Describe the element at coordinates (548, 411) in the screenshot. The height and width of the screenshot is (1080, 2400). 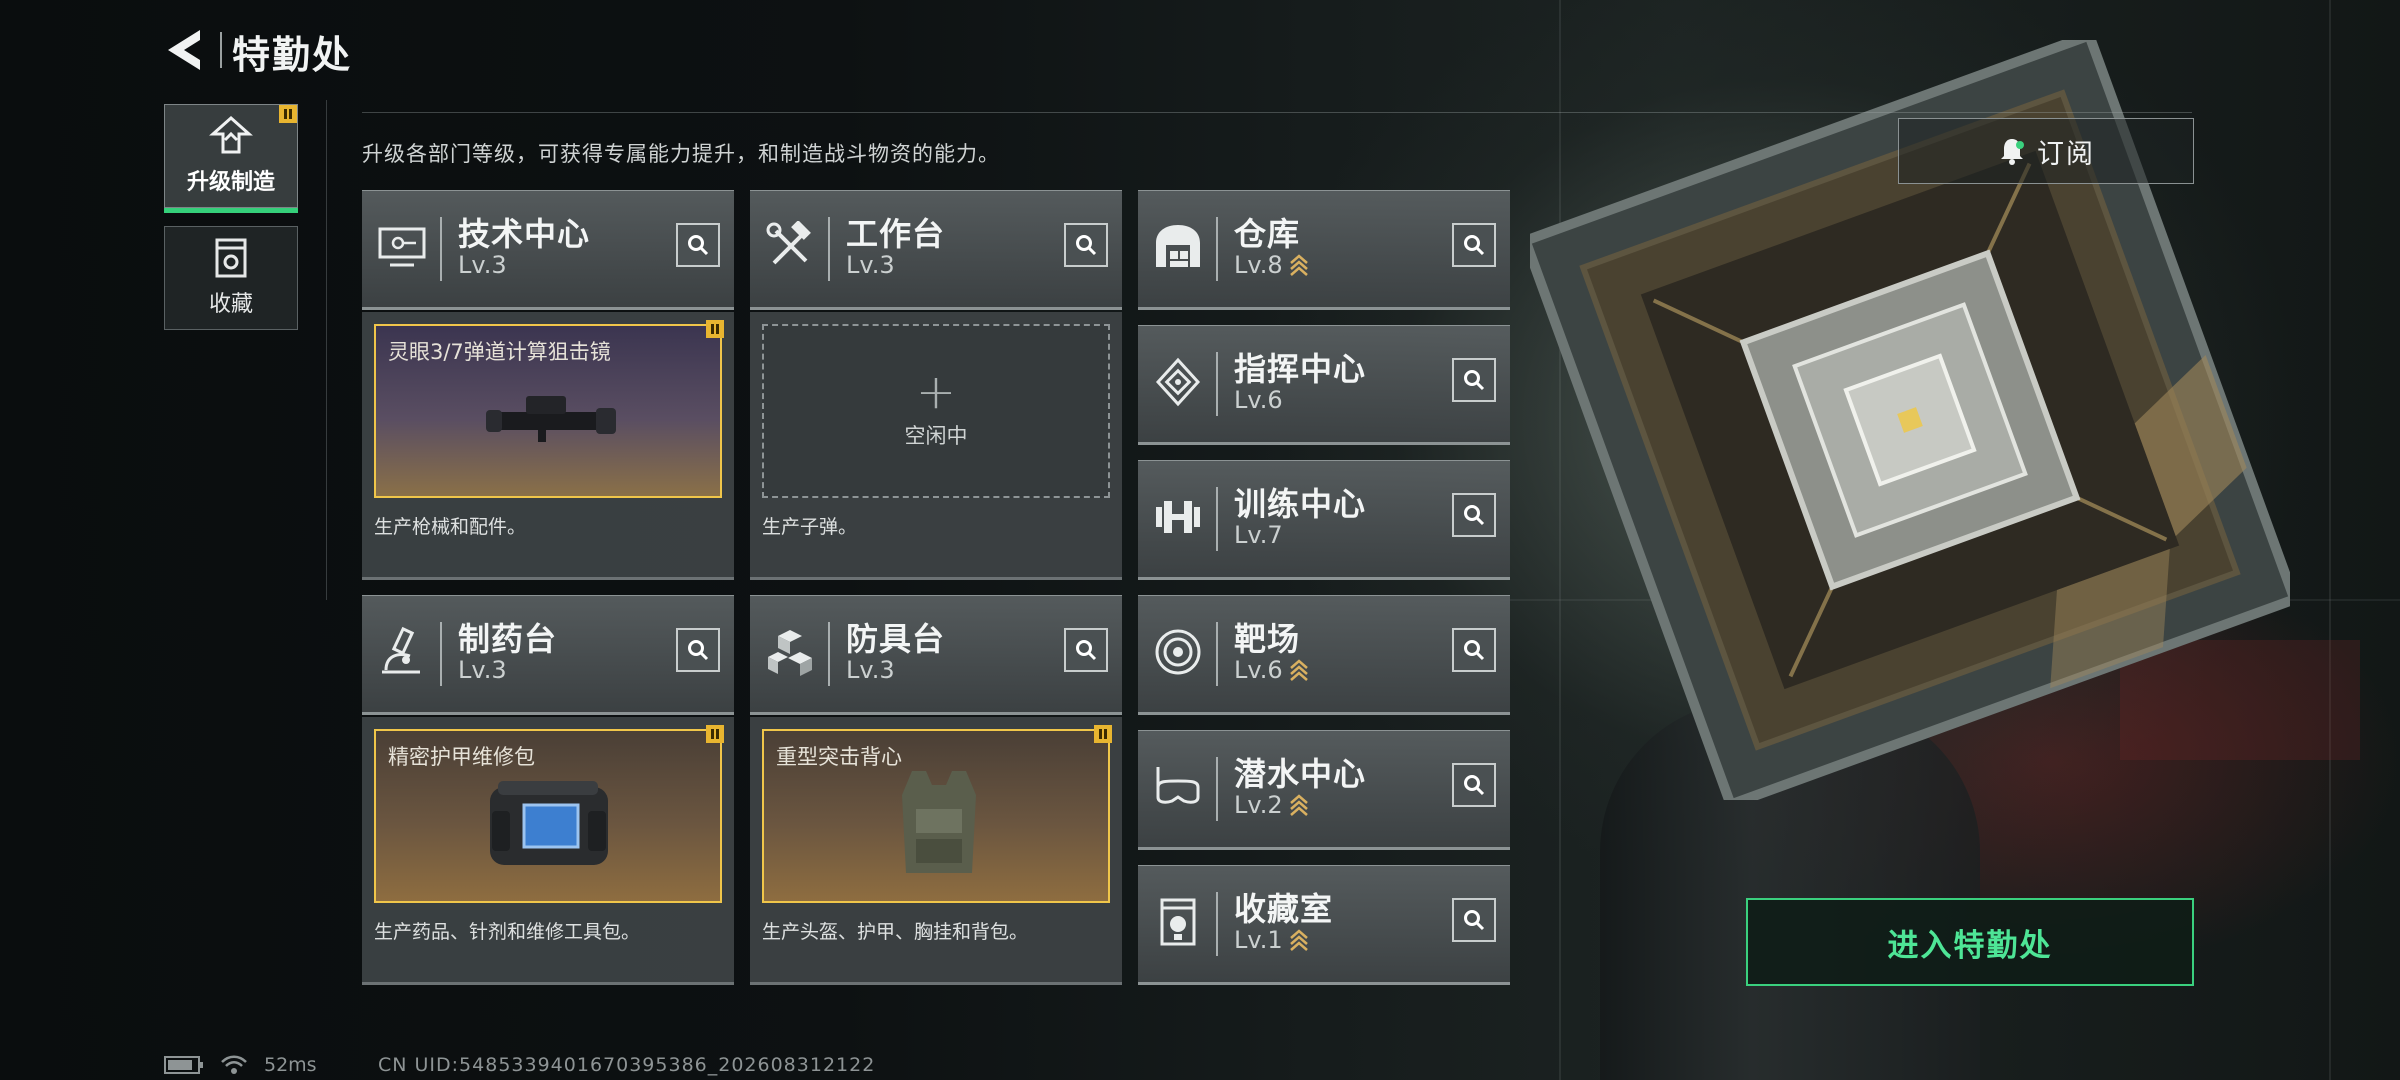
I see `production-slot: 灵眼3/7弹道计算狙击镜` at that location.